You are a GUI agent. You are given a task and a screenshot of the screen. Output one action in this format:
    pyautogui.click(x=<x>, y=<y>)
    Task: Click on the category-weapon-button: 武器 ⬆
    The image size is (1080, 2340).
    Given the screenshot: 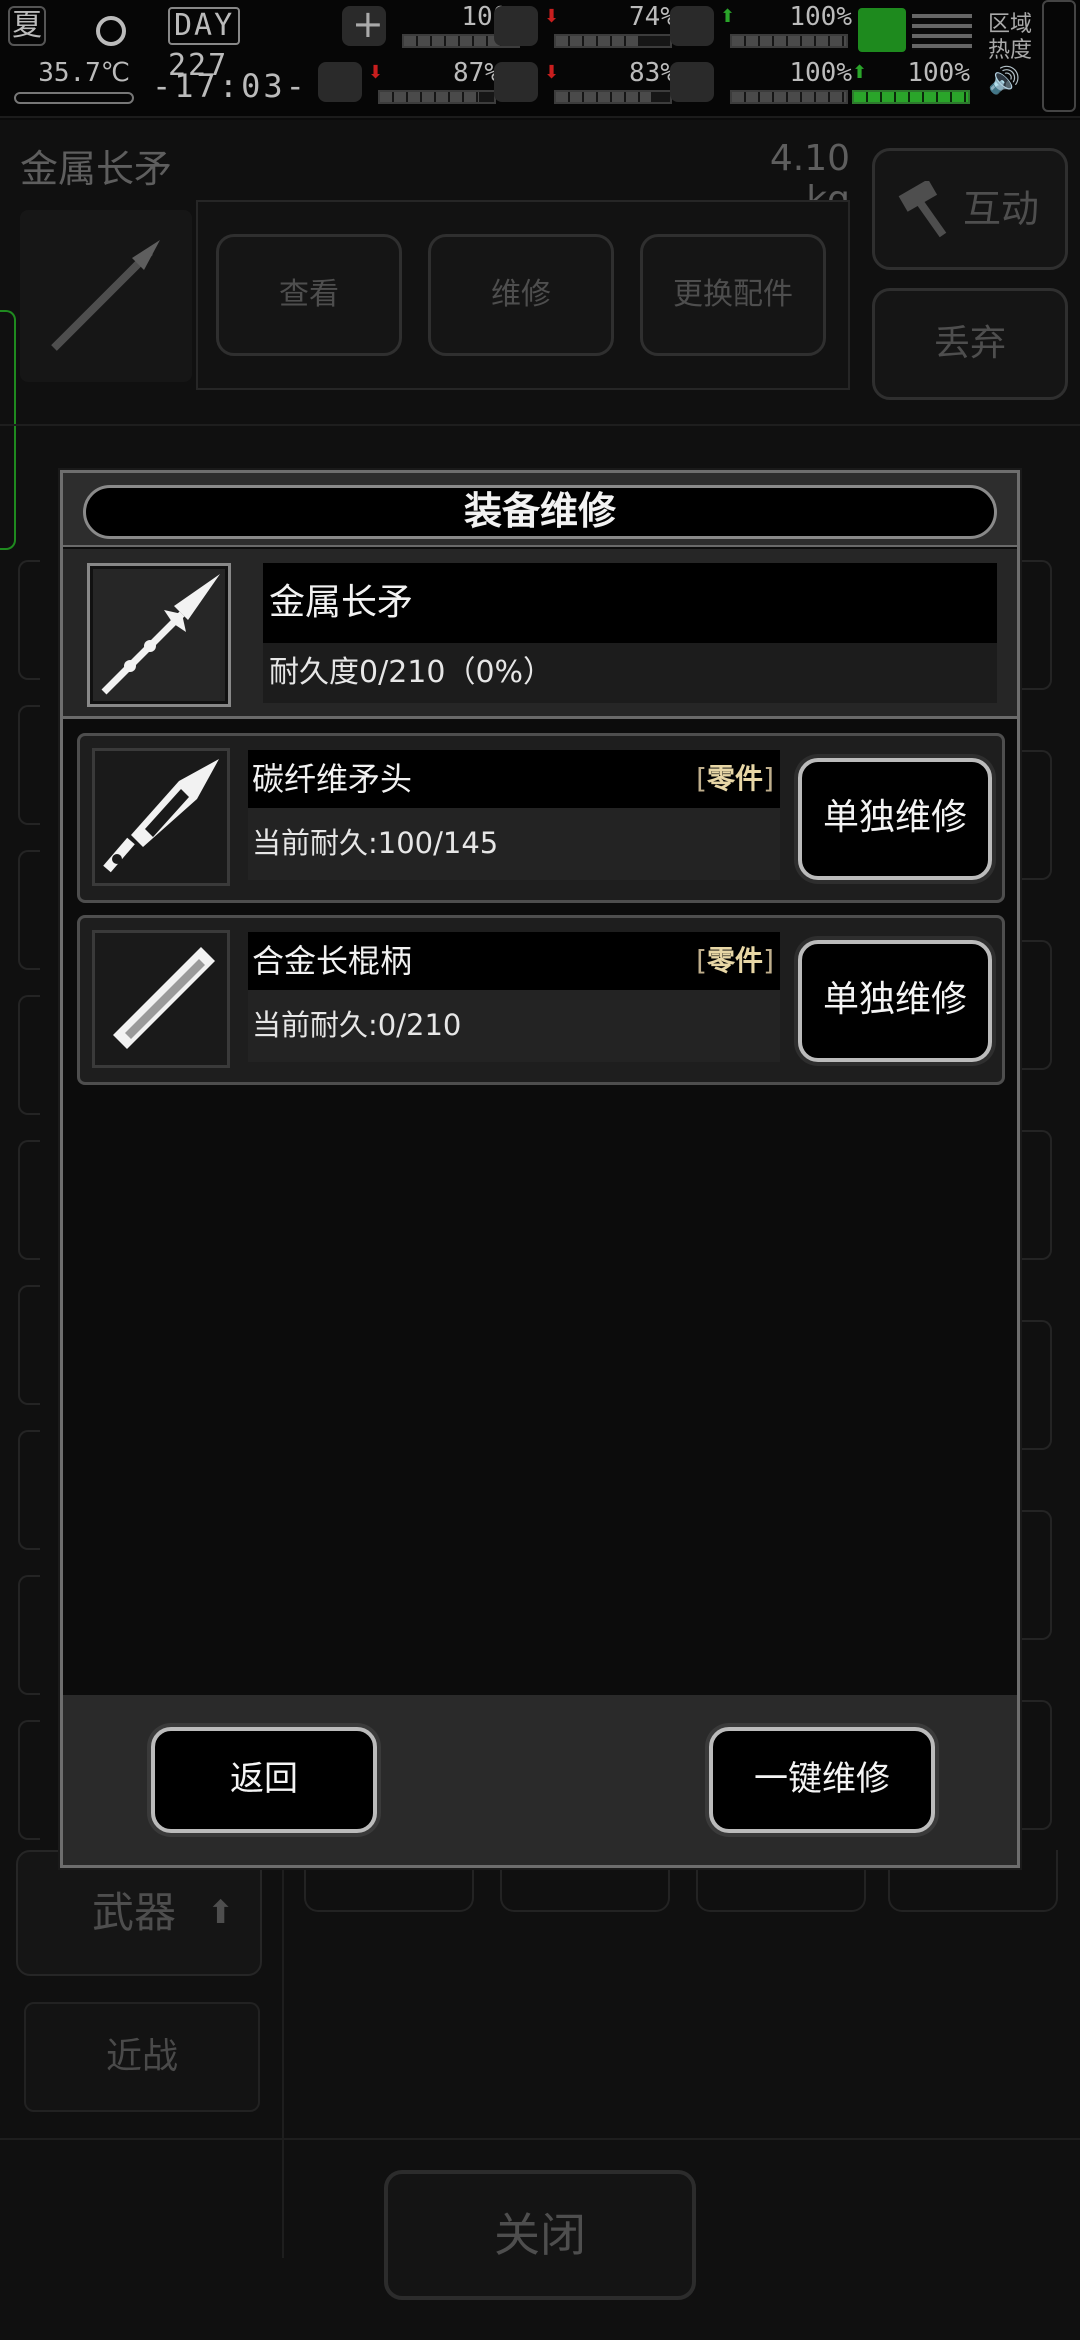 What is the action you would take?
    pyautogui.click(x=139, y=1913)
    